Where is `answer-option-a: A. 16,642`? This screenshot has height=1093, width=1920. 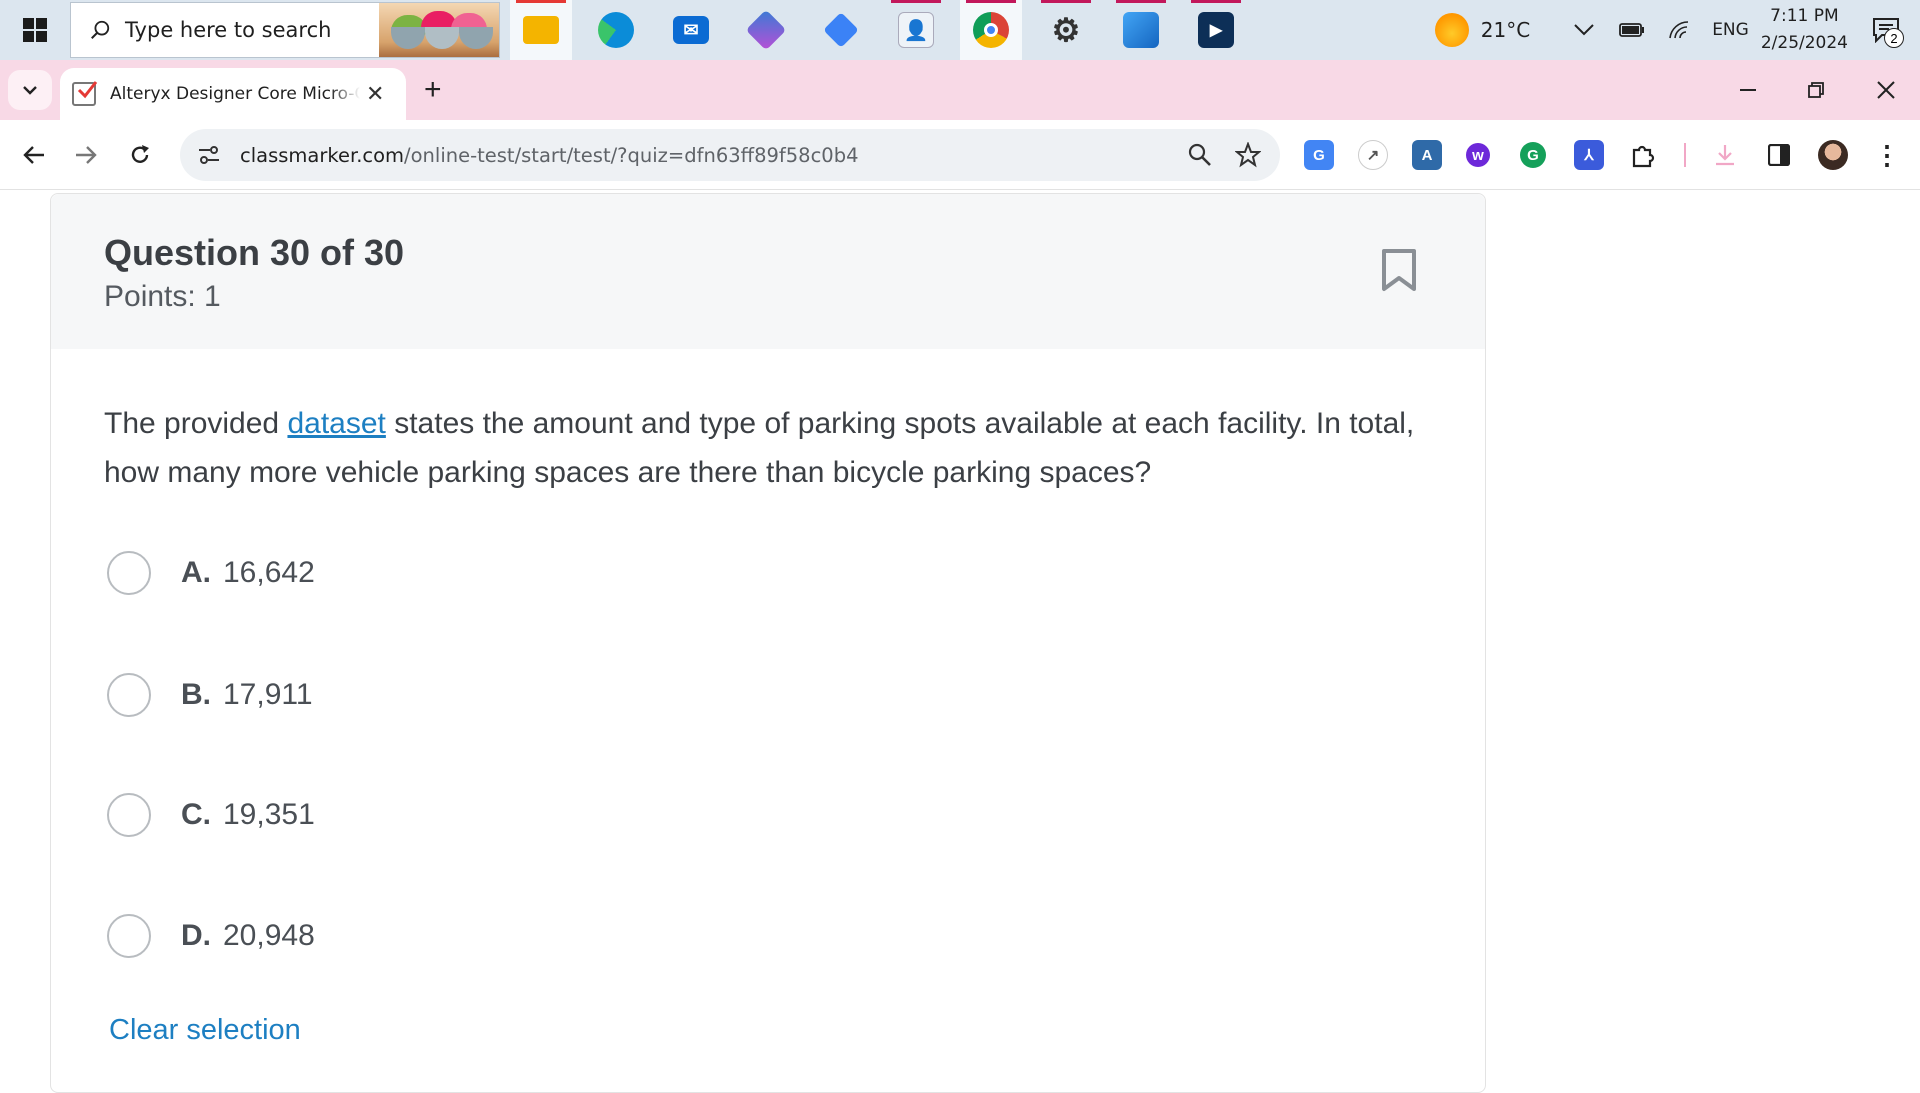
answer-option-a: A. 16,642 is located at coordinates (211, 573).